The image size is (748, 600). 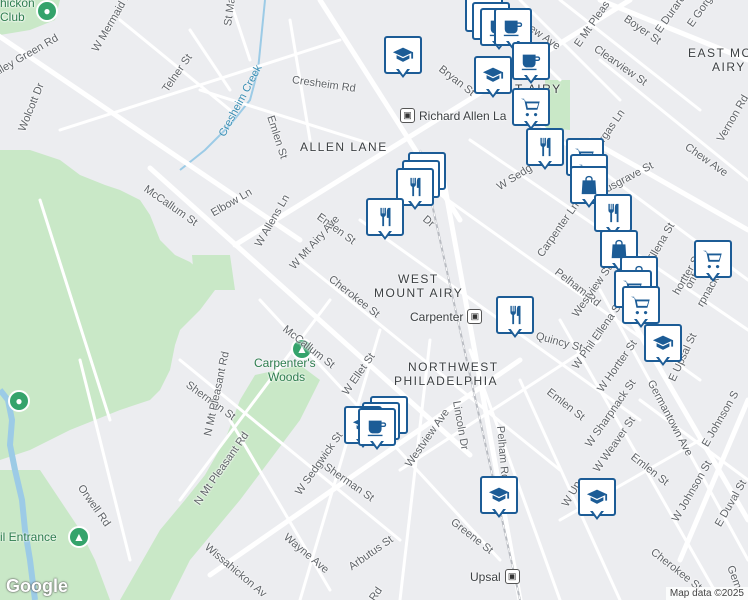 What do you see at coordinates (589, 185) in the screenshot?
I see `shopping-bag-icon` at bounding box center [589, 185].